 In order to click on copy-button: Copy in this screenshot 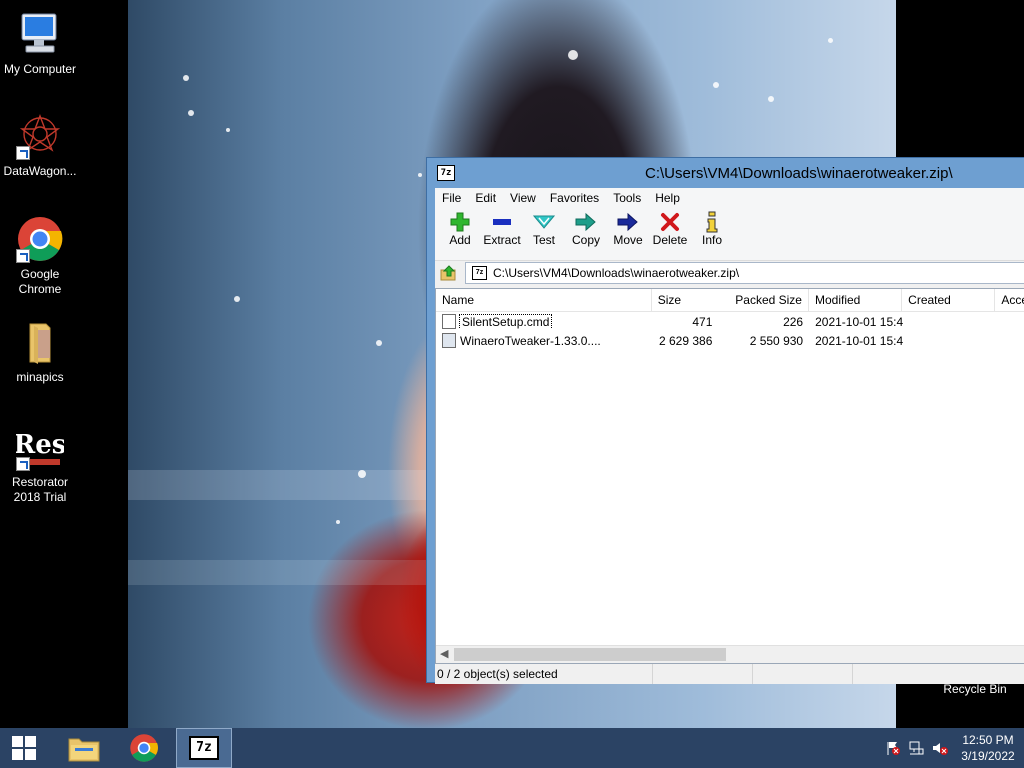, I will do `click(586, 227)`.